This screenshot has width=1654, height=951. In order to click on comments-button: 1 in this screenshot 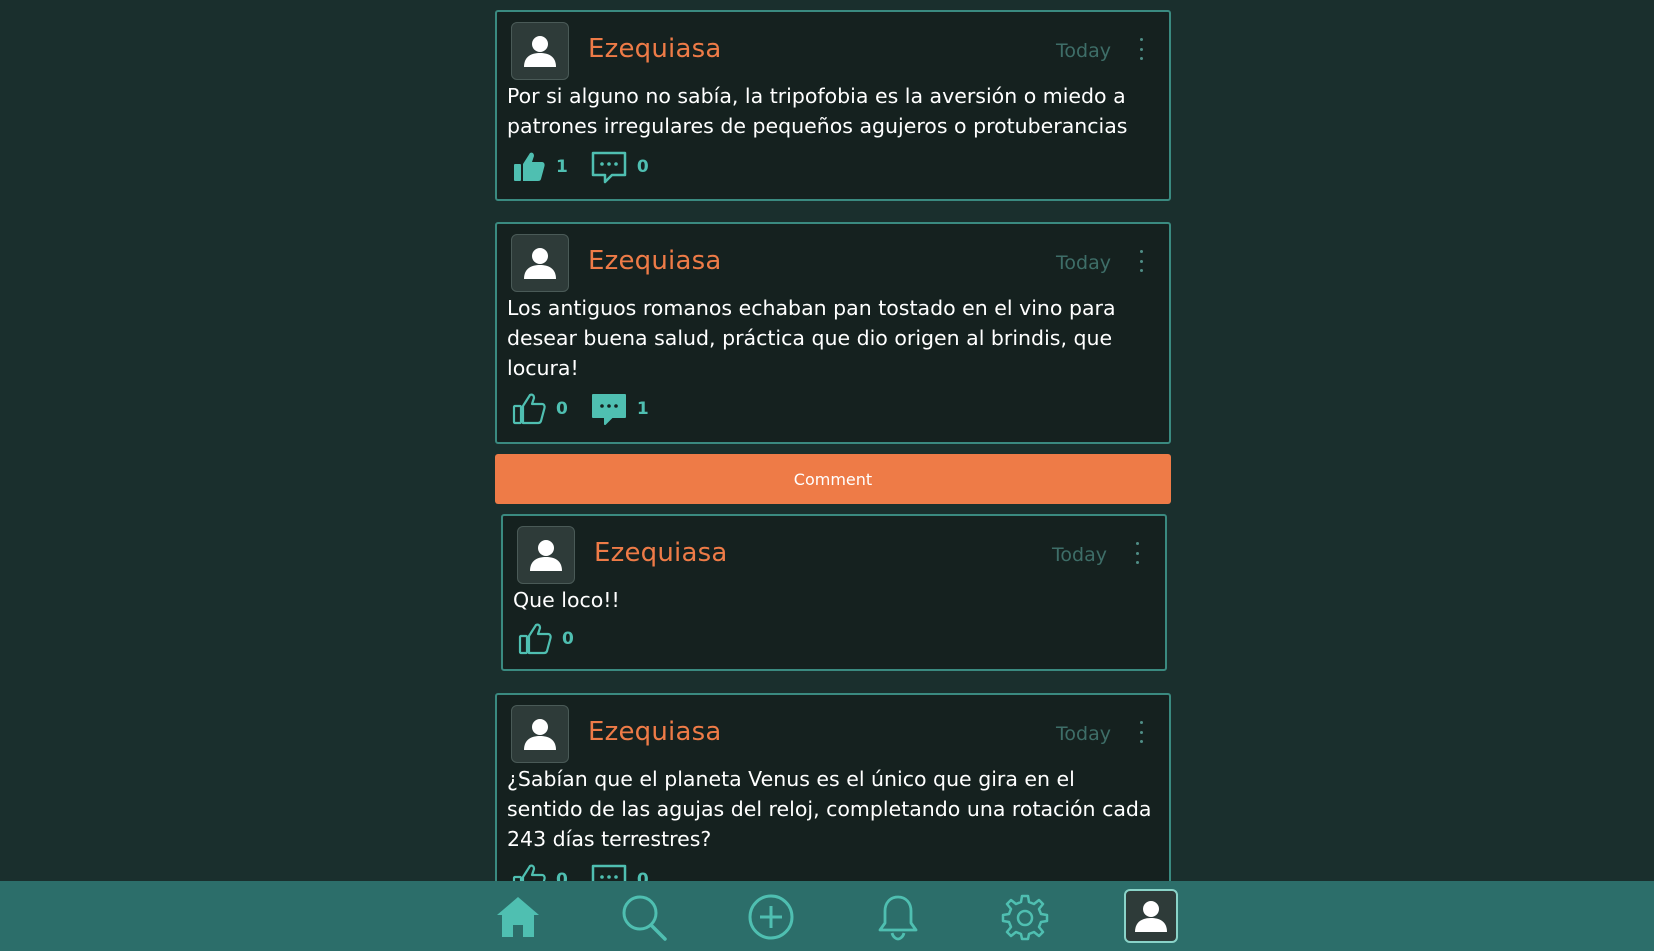, I will do `click(619, 409)`.